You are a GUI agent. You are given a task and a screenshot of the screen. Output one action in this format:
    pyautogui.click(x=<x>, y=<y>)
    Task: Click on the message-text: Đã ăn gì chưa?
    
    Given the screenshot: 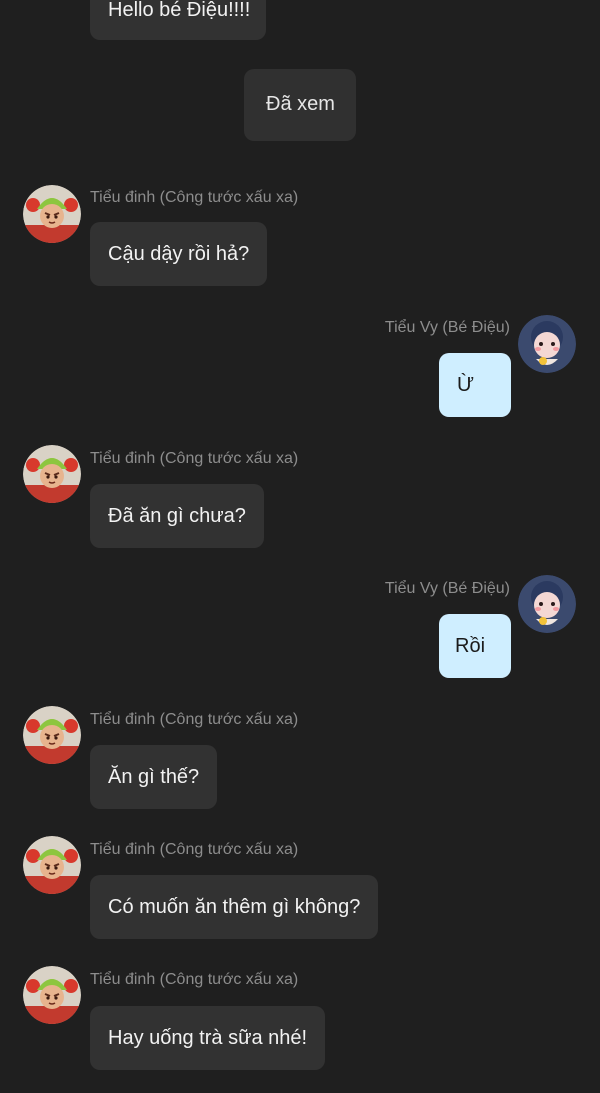 What is the action you would take?
    pyautogui.click(x=177, y=516)
    